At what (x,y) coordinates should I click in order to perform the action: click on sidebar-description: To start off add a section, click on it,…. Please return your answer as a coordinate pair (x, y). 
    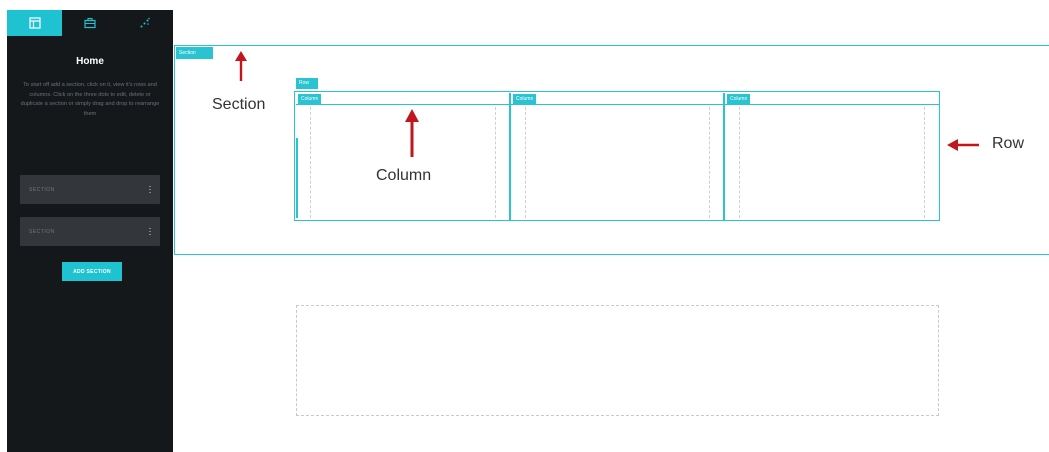
    Looking at the image, I should click on (90, 99).